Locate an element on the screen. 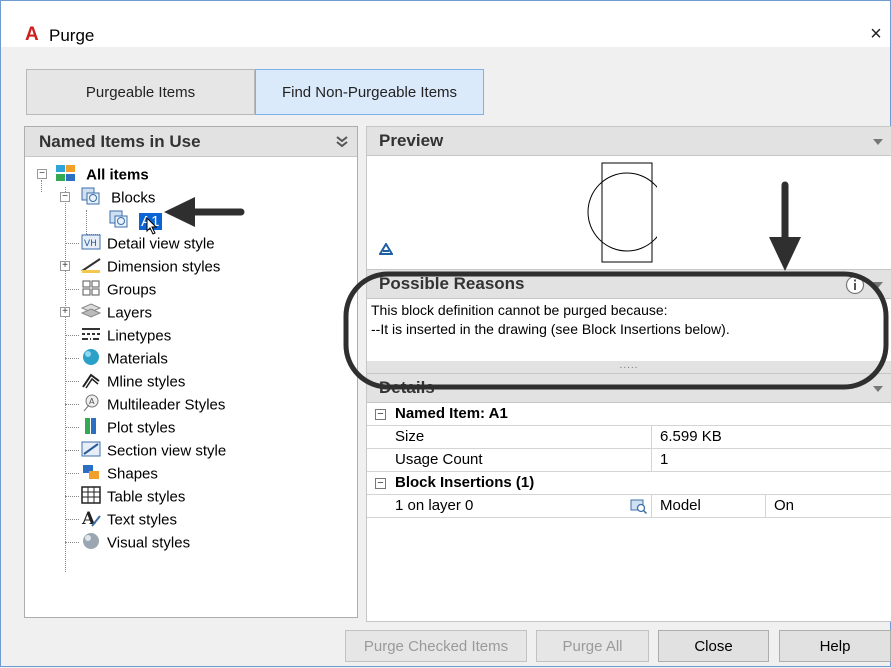  tree-item-all-items: − All items is located at coordinates (191, 174).